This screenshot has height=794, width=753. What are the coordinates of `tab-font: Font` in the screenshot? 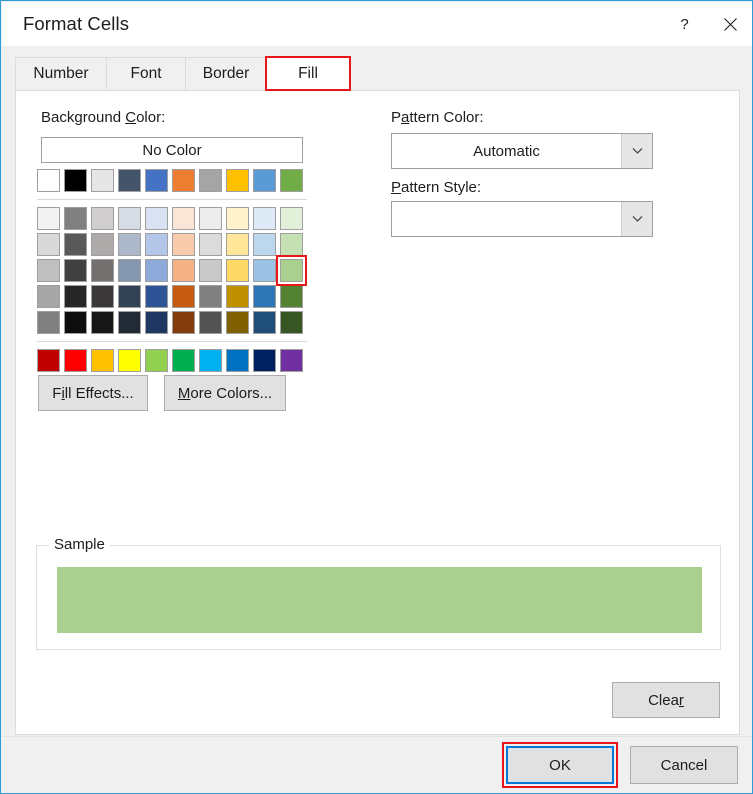 It's located at (146, 73).